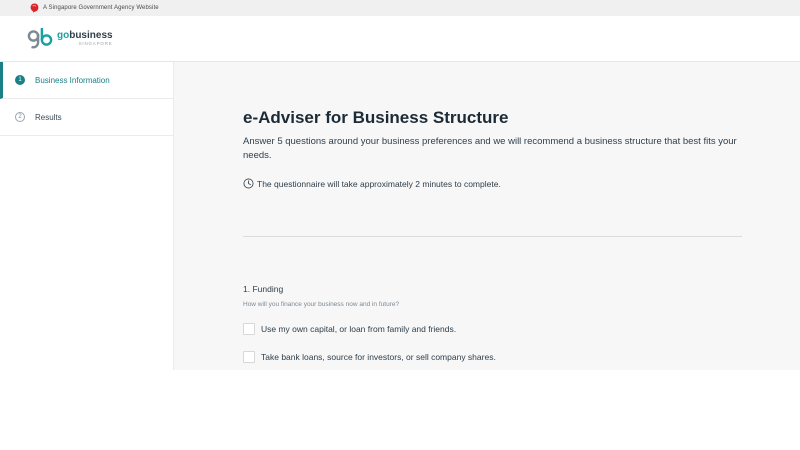  Describe the element at coordinates (248, 183) in the screenshot. I see `clock-icon` at that location.